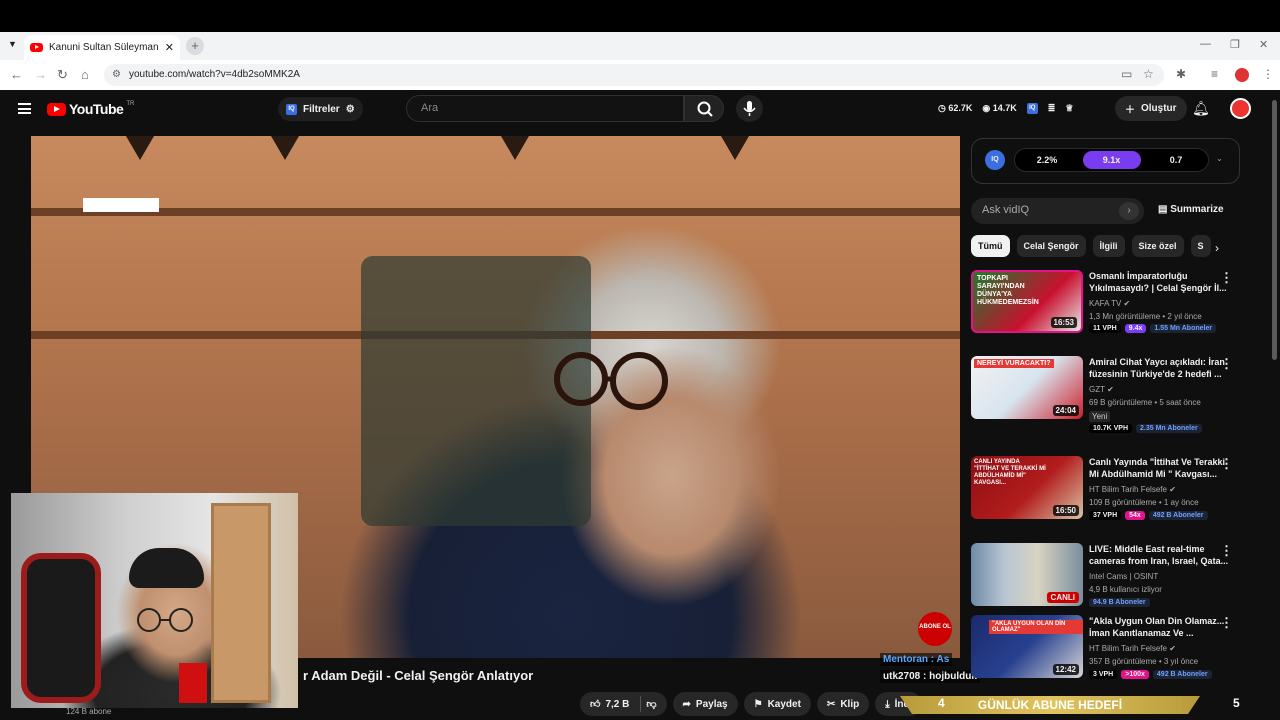 The width and height of the screenshot is (1280, 720). What do you see at coordinates (1101, 389) in the screenshot?
I see `recommendation-channel: GZT ✔` at bounding box center [1101, 389].